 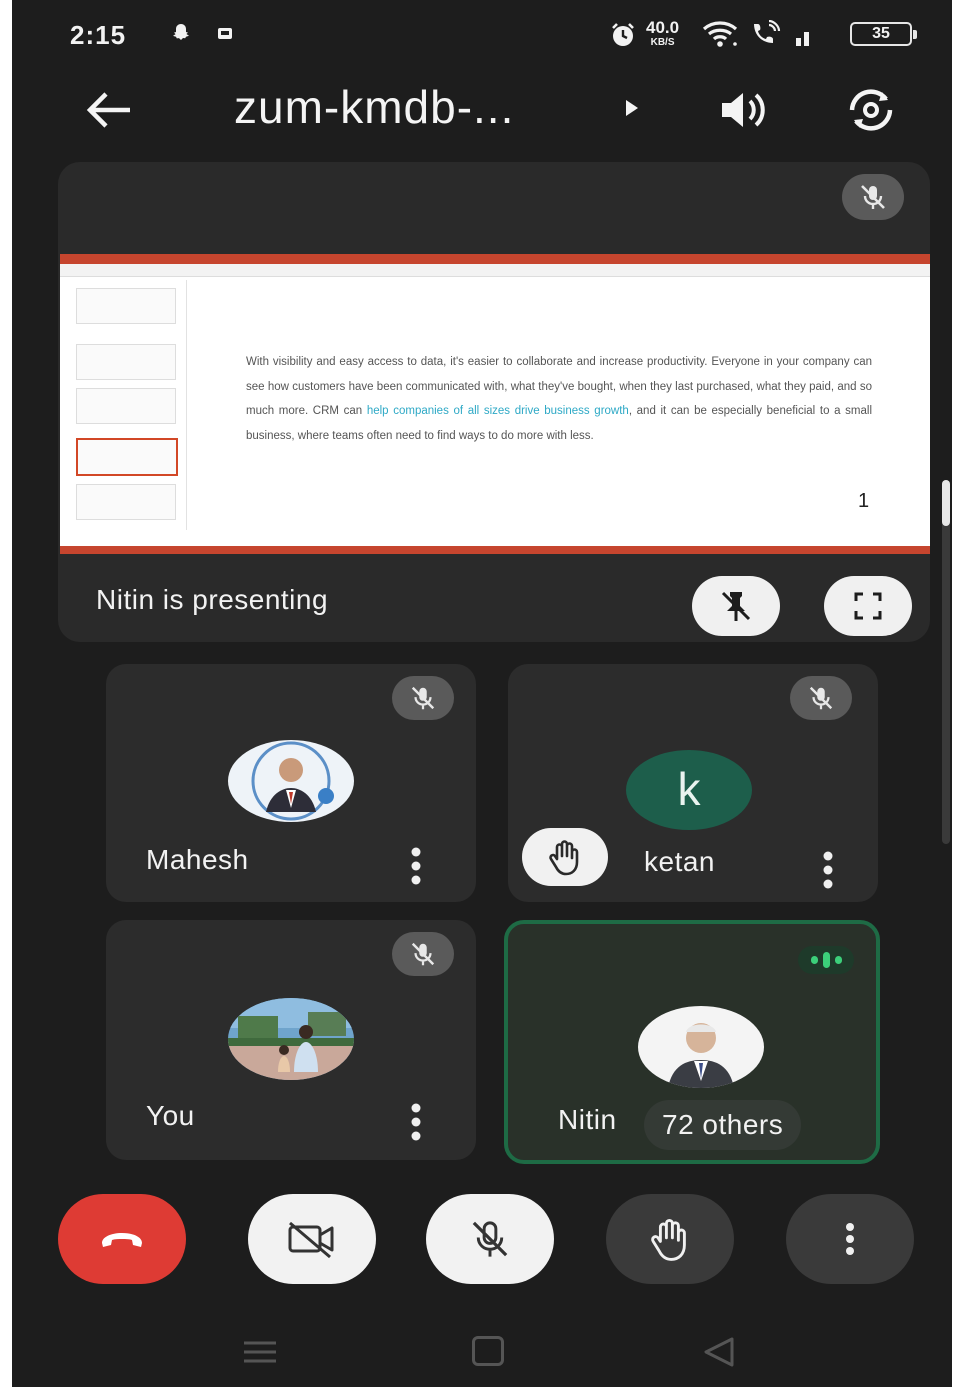 I want to click on switch-camera-icon, so click(x=871, y=110).